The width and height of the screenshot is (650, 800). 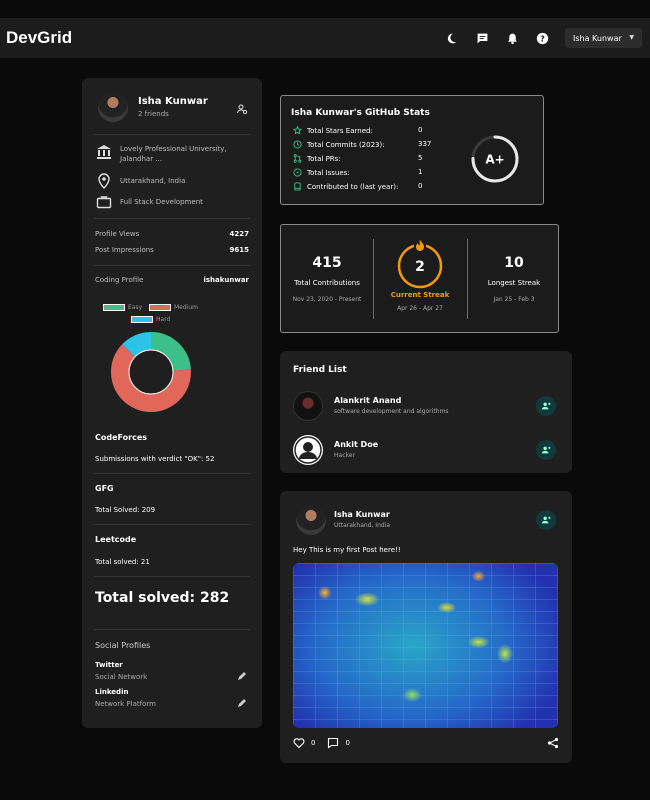 What do you see at coordinates (362, 514) in the screenshot?
I see `post-author: Isha Kunwar` at bounding box center [362, 514].